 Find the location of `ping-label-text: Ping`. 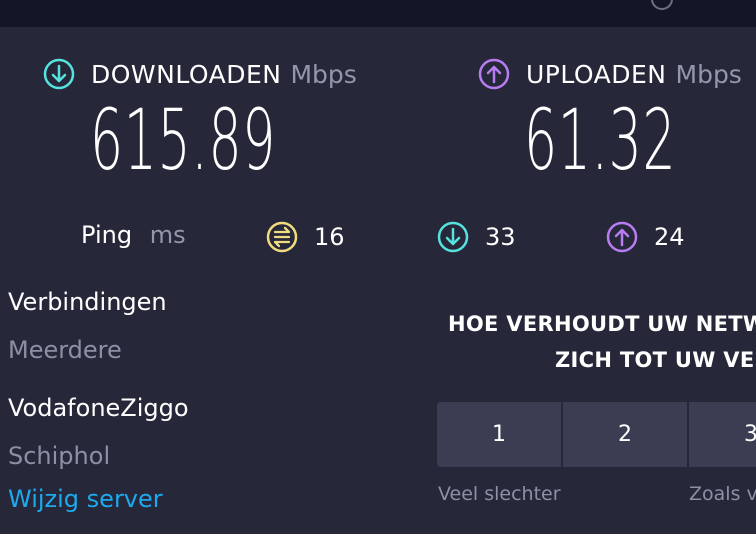

ping-label-text: Ping is located at coordinates (107, 235).